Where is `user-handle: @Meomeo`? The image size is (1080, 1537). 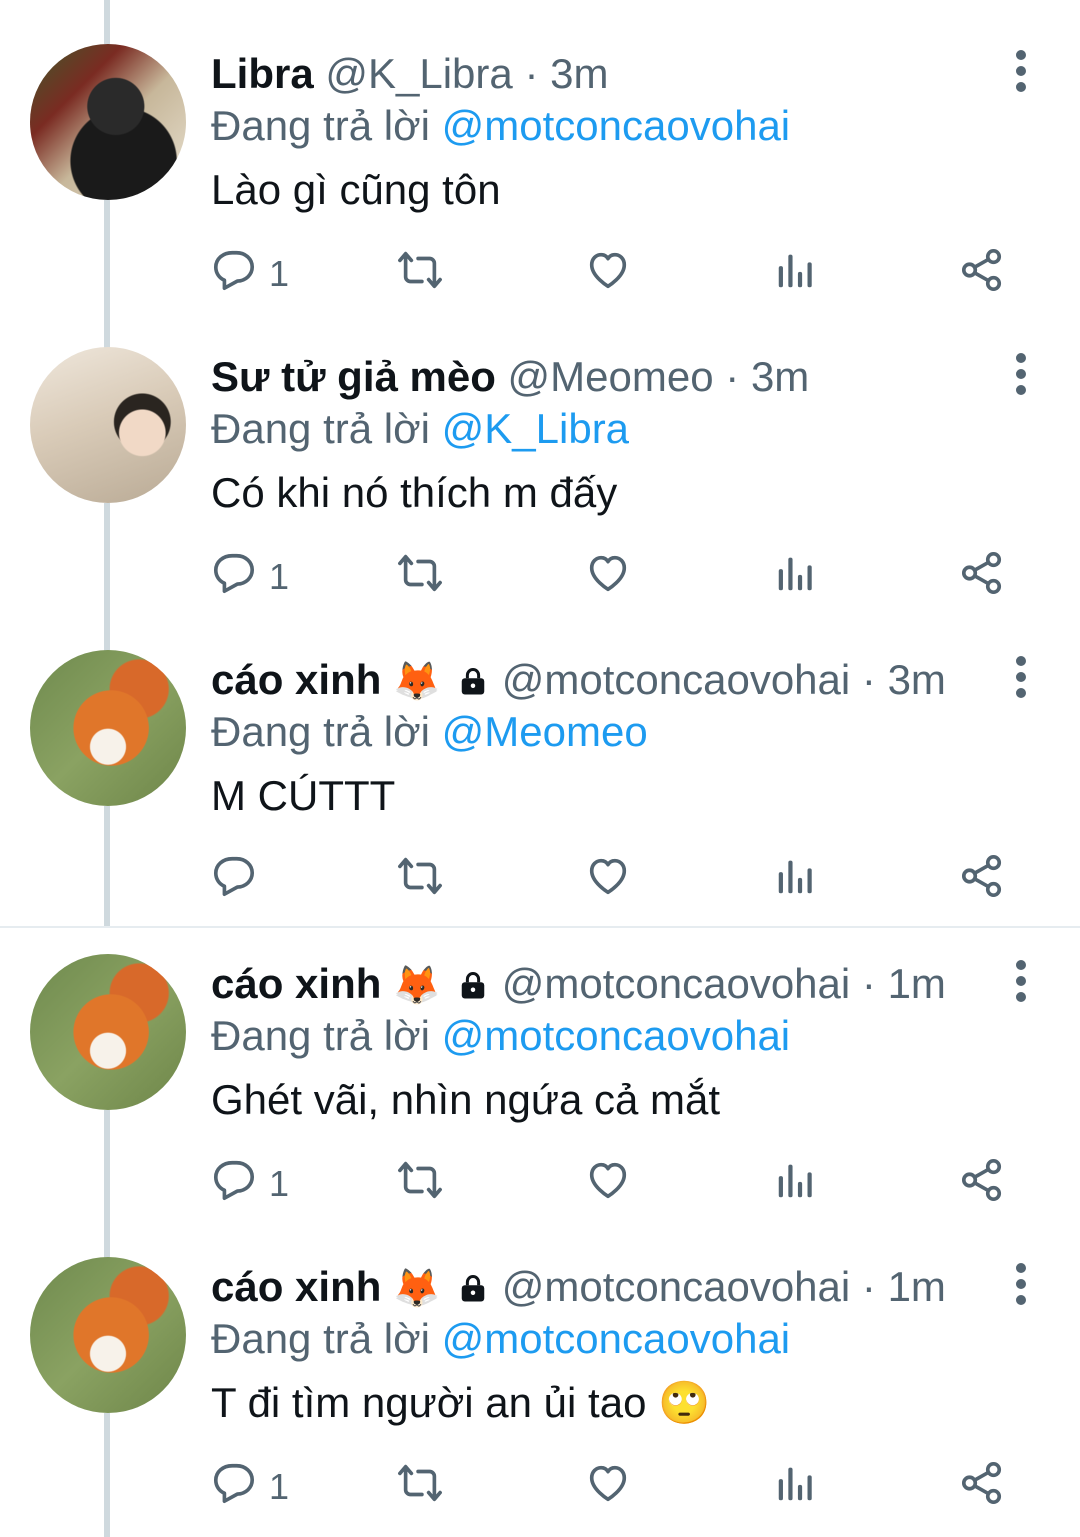
user-handle: @Meomeo is located at coordinates (611, 376).